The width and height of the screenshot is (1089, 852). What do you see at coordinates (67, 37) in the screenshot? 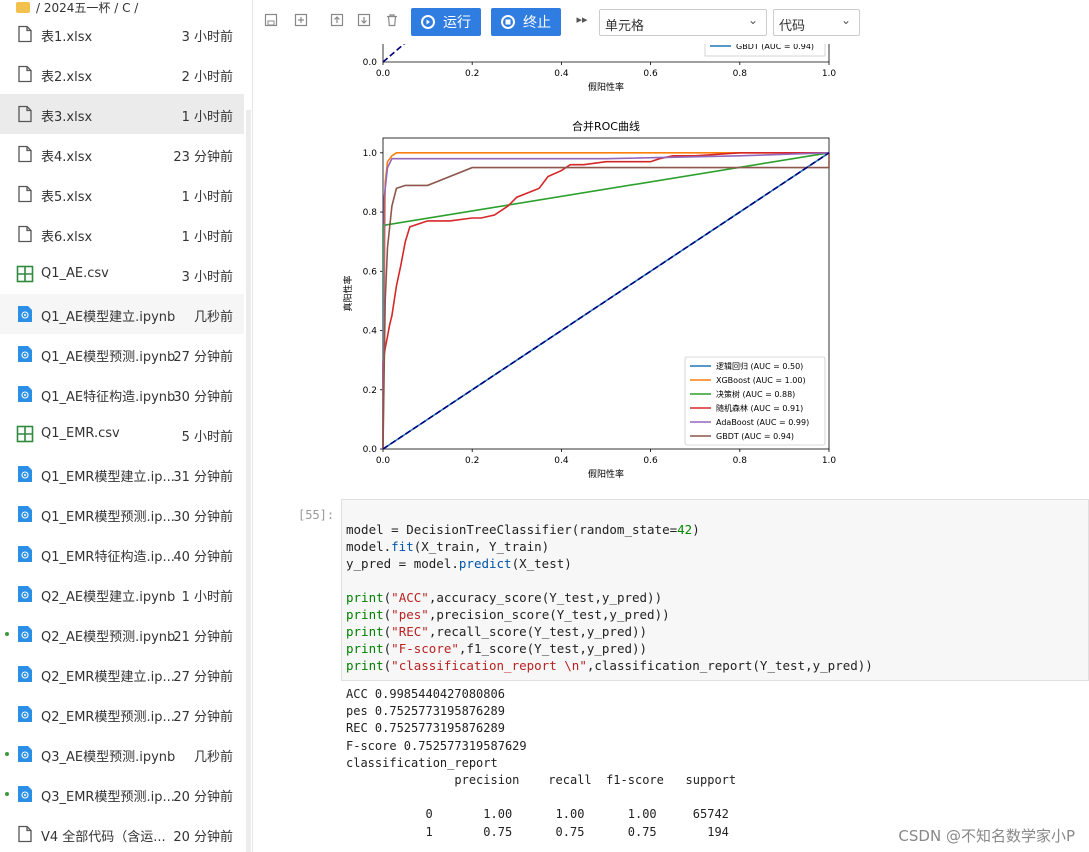
I see `file-name: 表1.xlsx` at bounding box center [67, 37].